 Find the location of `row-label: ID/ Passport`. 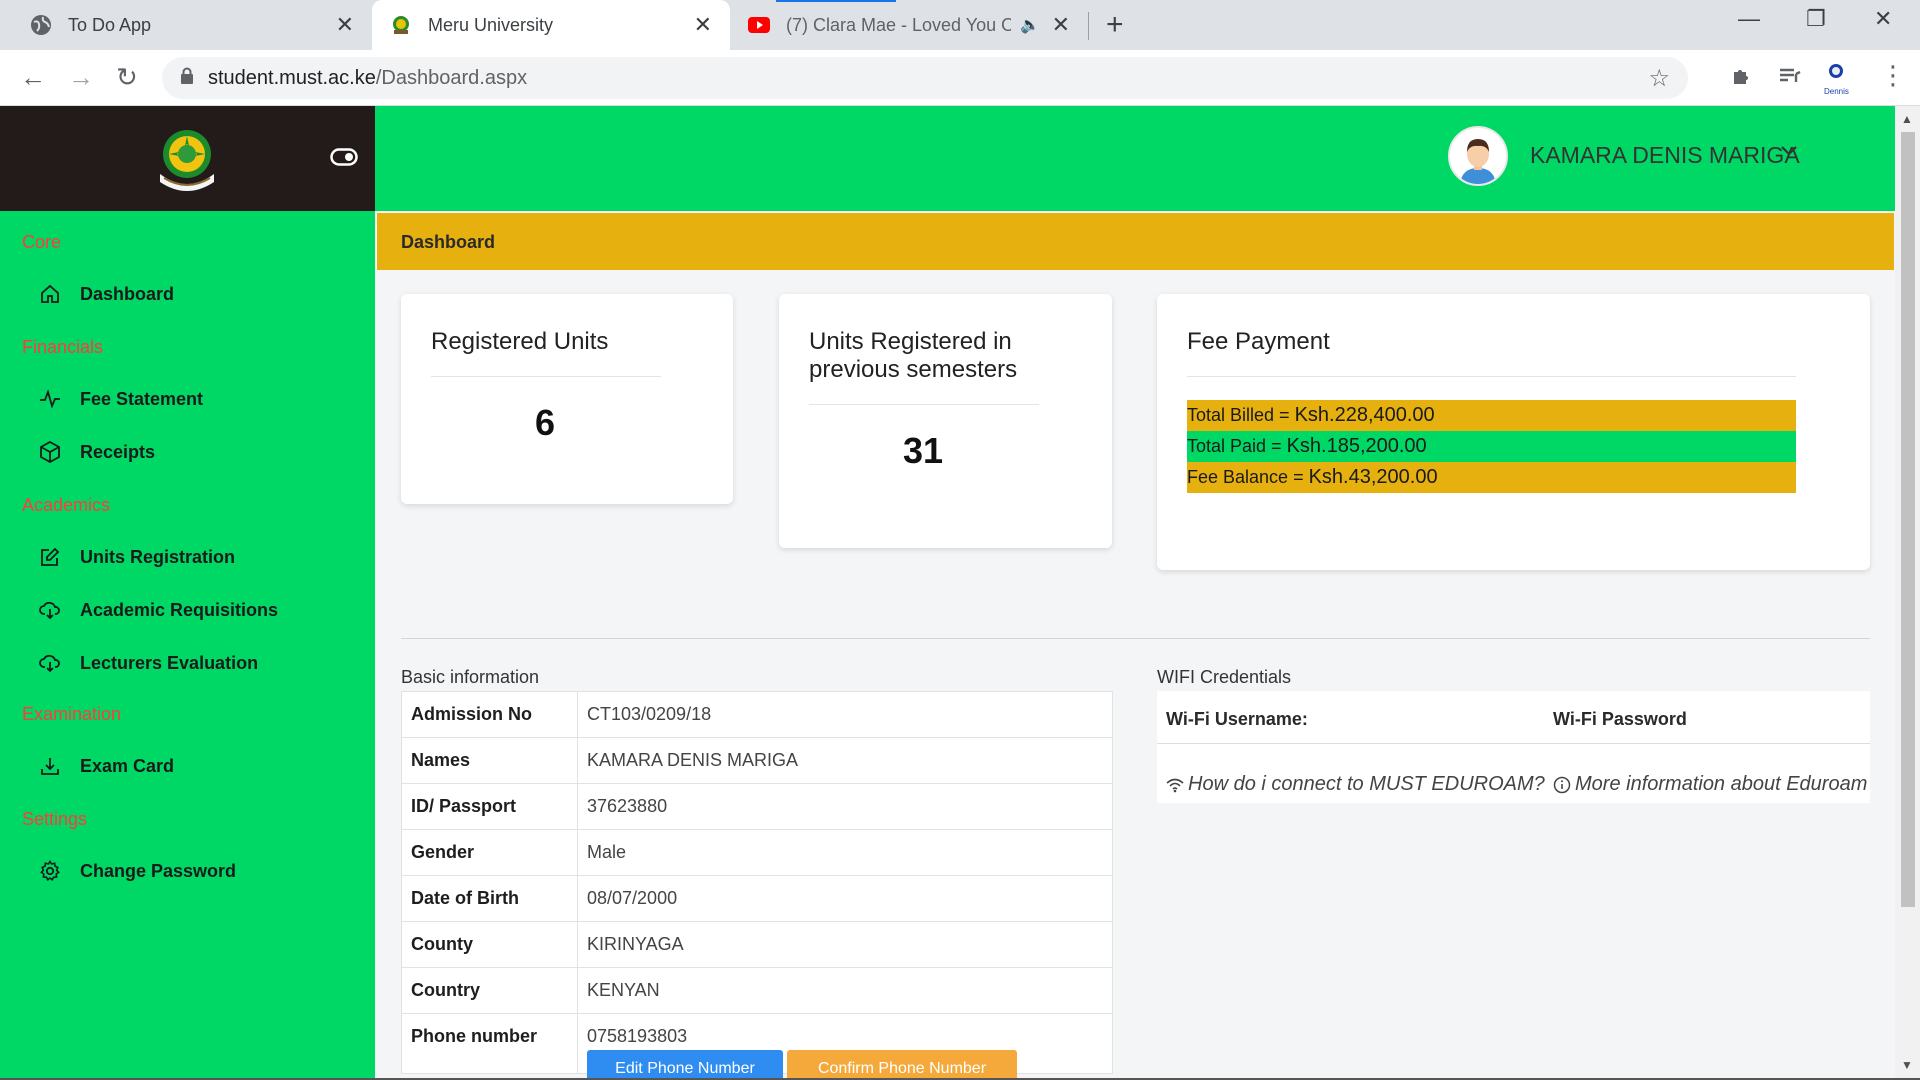

row-label: ID/ Passport is located at coordinates (489, 806).